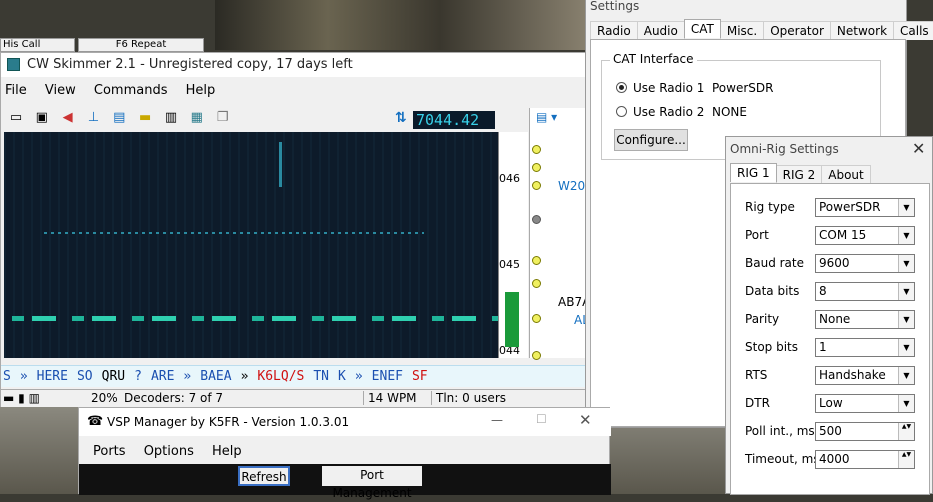  Describe the element at coordinates (571, 186) in the screenshot. I see `spot-label-w20: W20` at that location.